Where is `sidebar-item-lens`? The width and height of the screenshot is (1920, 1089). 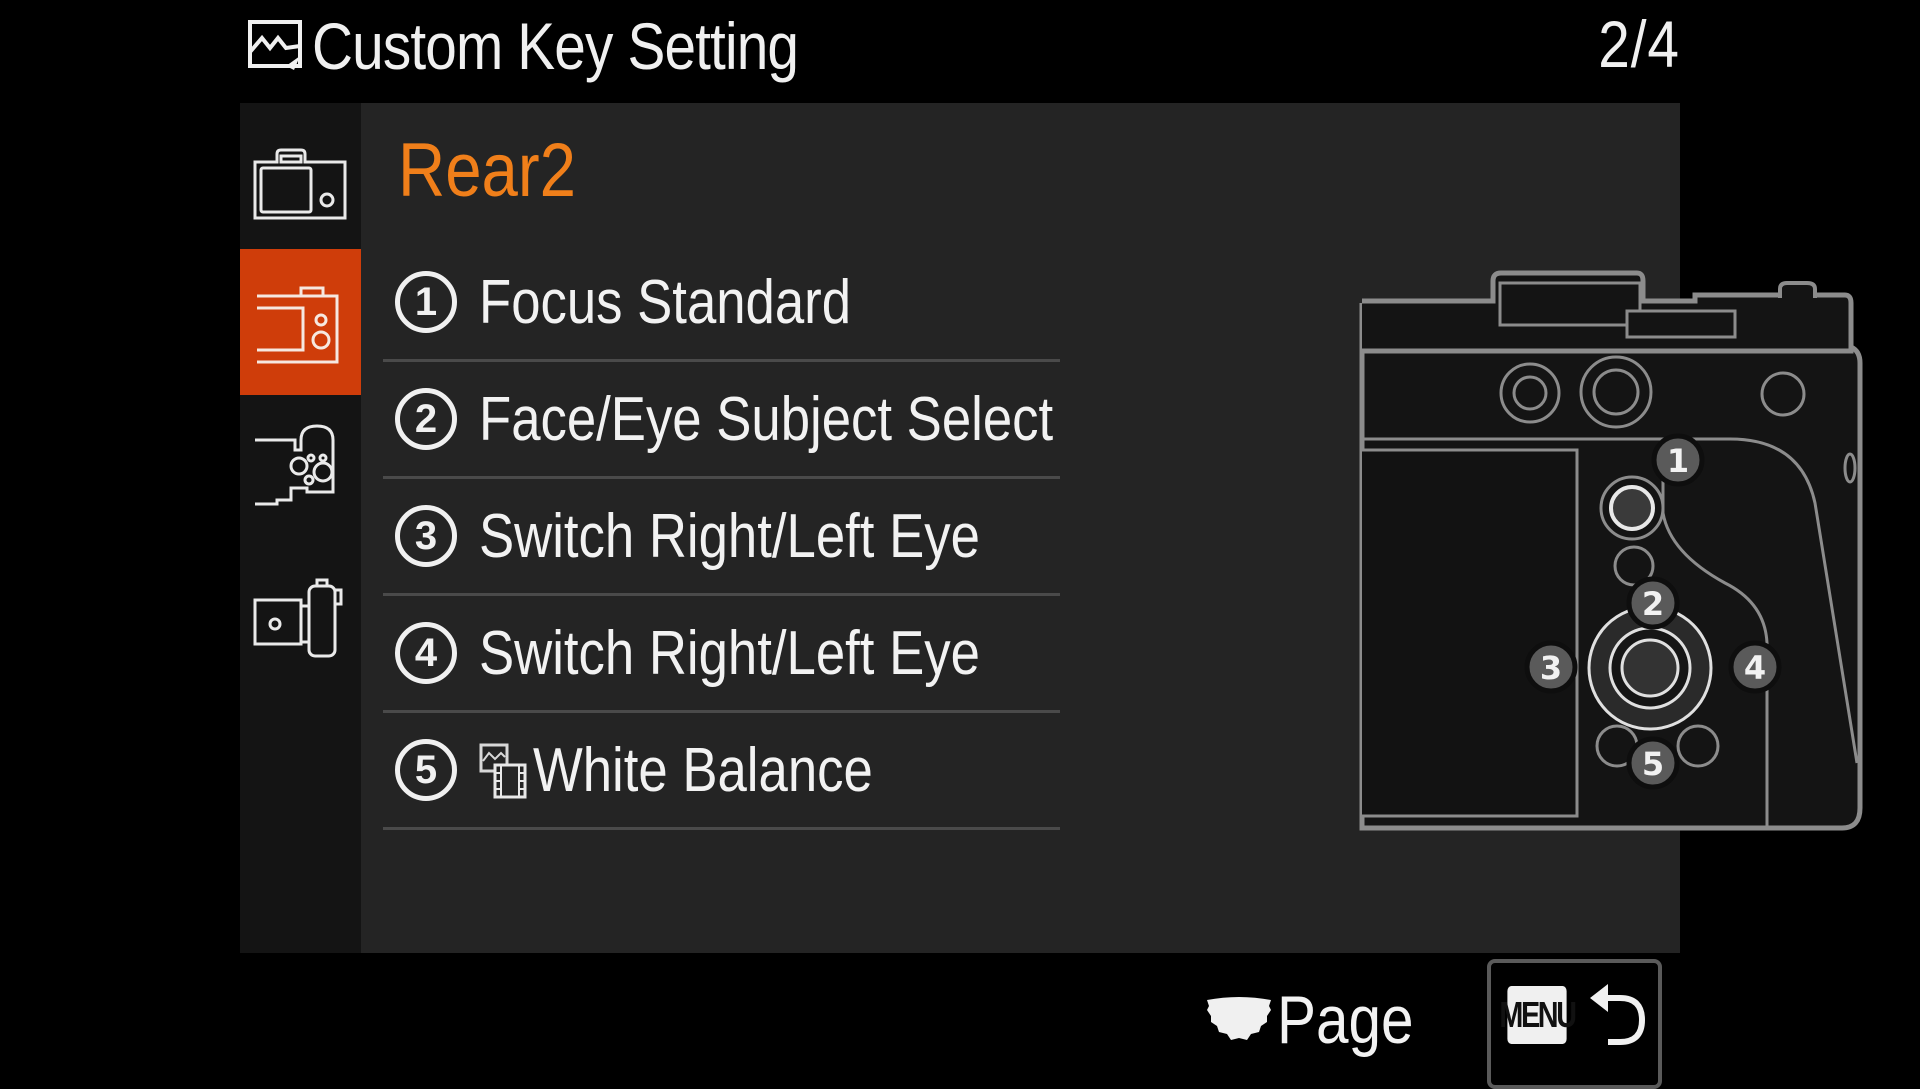
sidebar-item-lens is located at coordinates (300, 614).